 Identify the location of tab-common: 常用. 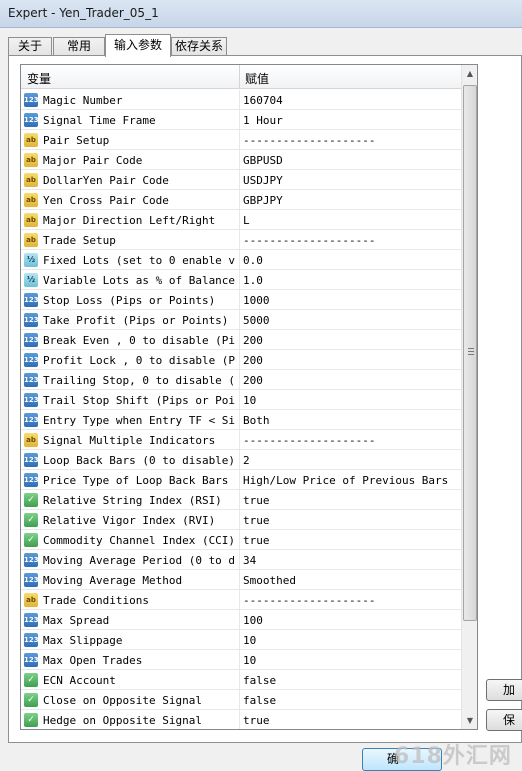
(79, 46).